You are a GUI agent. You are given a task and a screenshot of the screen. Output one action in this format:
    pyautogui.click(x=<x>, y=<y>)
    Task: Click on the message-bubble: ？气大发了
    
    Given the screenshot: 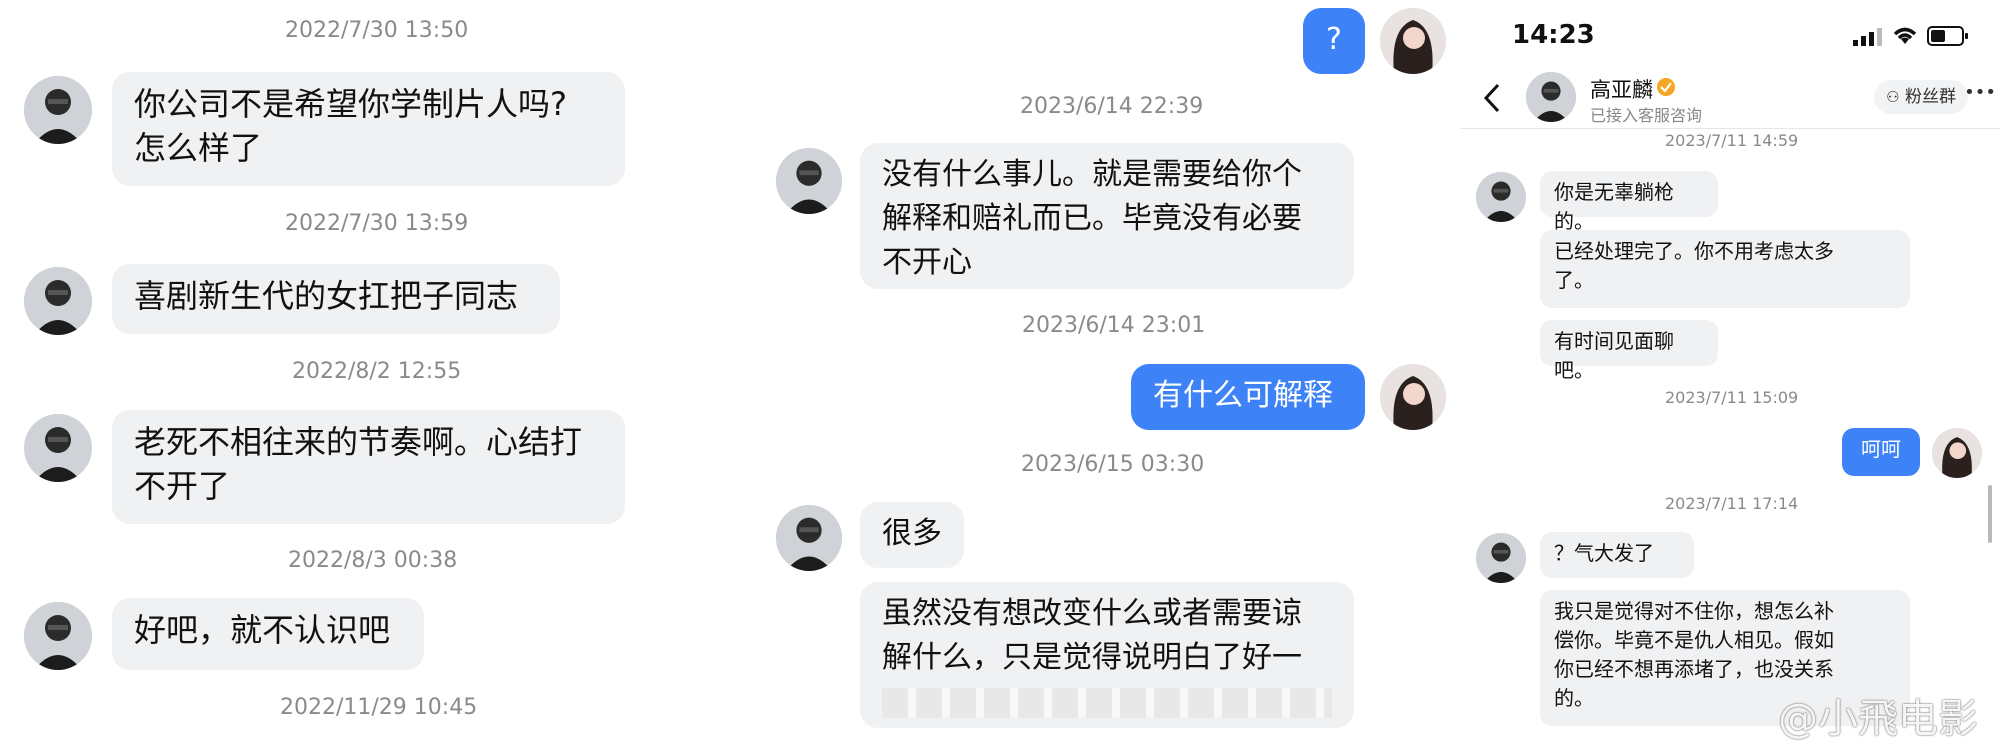 What is the action you would take?
    pyautogui.click(x=1617, y=555)
    